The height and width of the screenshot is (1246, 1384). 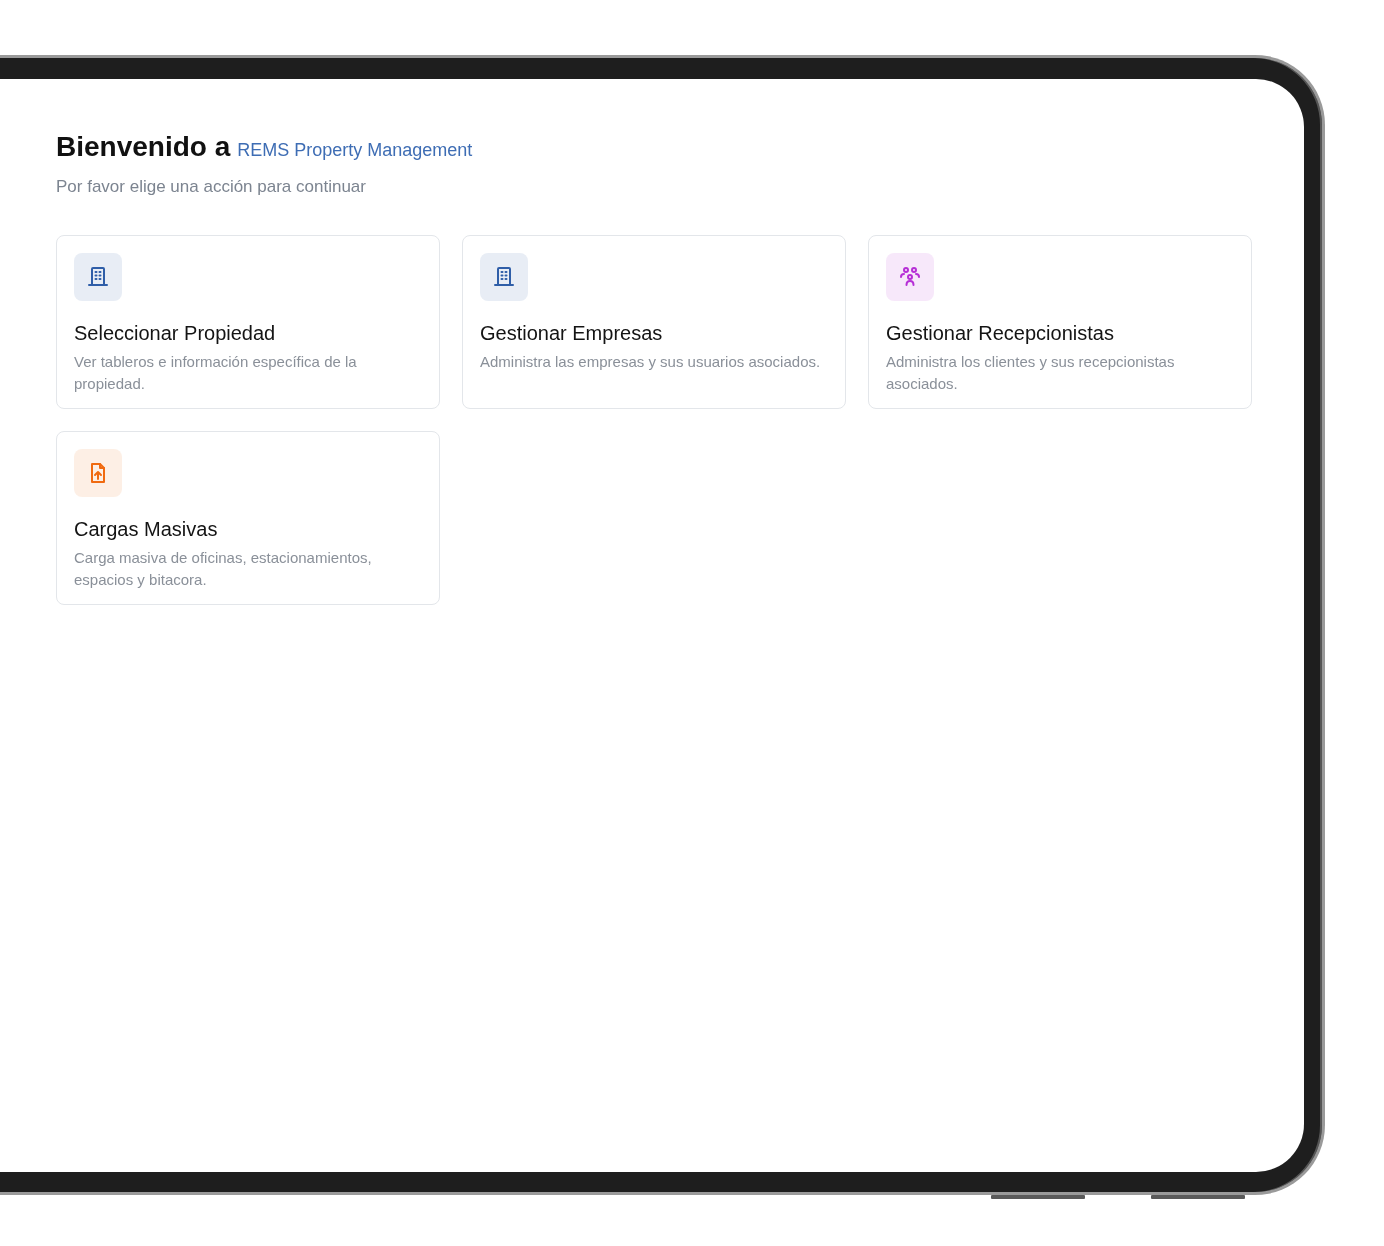 I want to click on card-title: Gestionar Empresas, so click(x=571, y=333).